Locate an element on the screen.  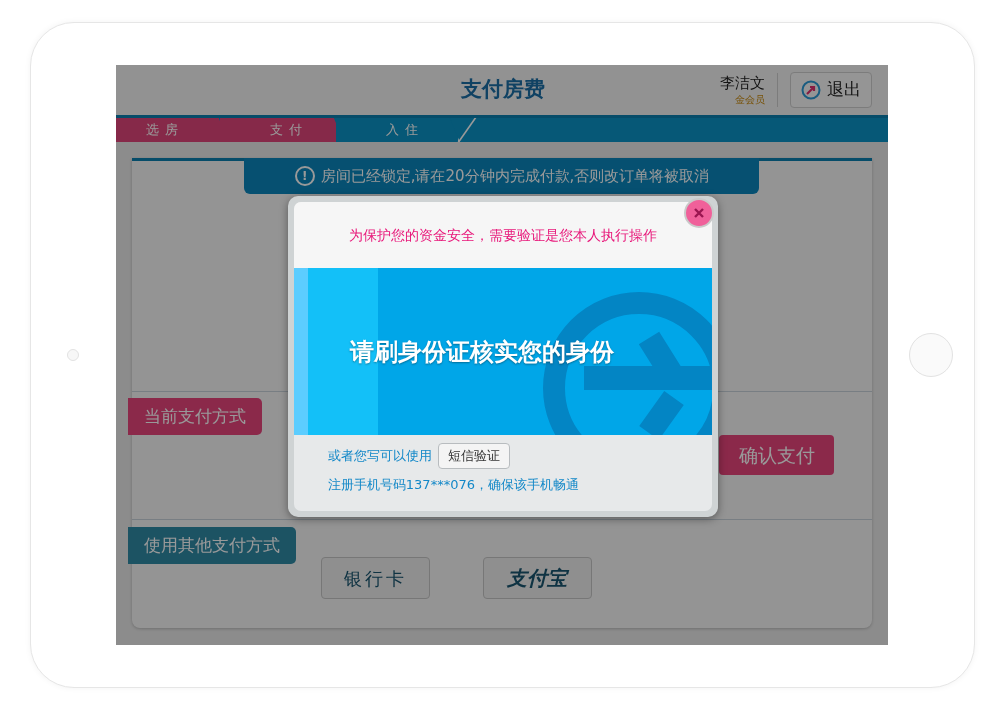
alternative-text: 或者您写可以使用 is located at coordinates (379, 456).